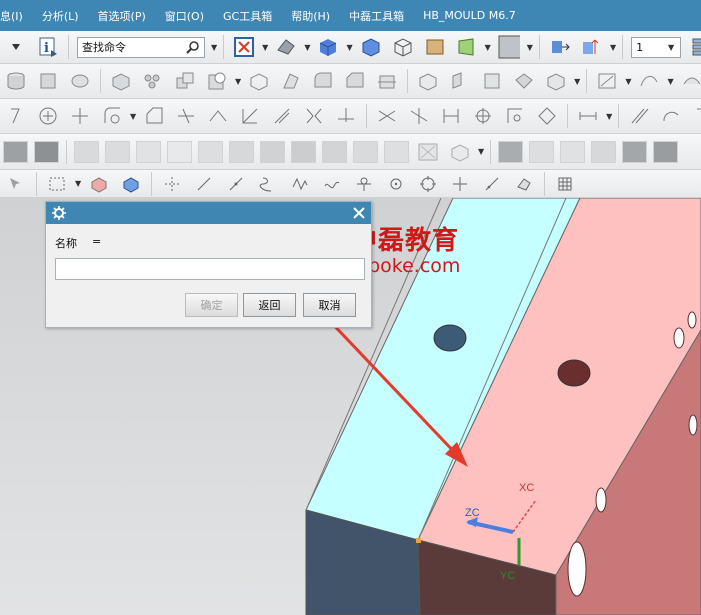  I want to click on block-icon, so click(121, 81).